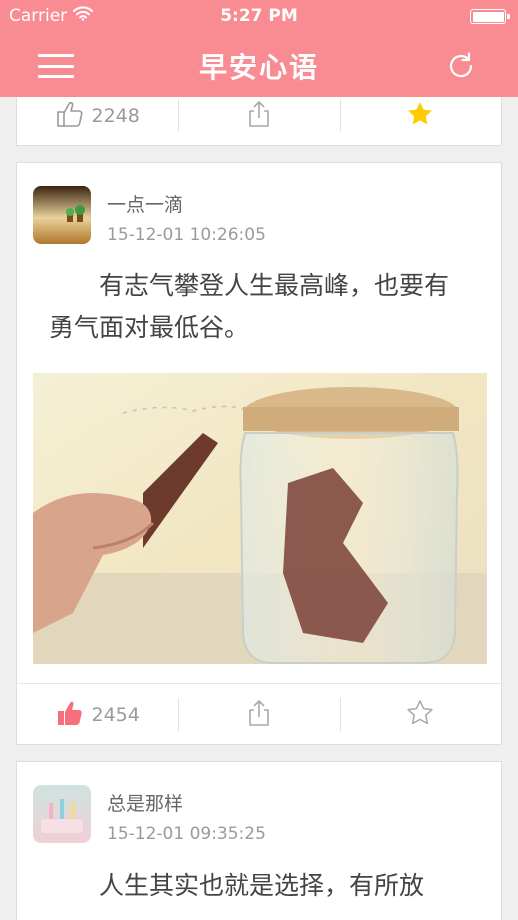  I want to click on post-author: 一点一滴 15-12-01 10:26:05, so click(149, 215).